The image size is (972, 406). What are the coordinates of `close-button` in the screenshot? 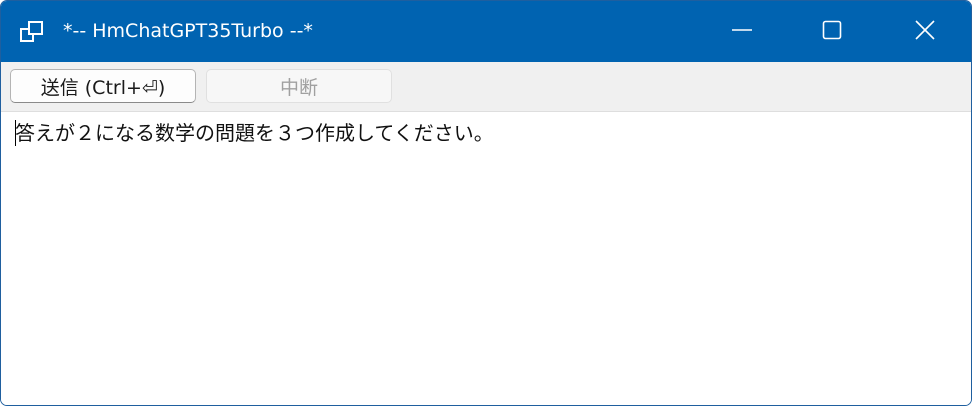 It's located at (925, 31).